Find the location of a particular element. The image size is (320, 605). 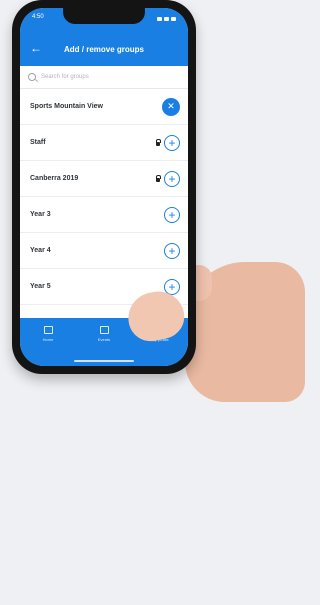

group-name: Year 4 is located at coordinates (40, 250).